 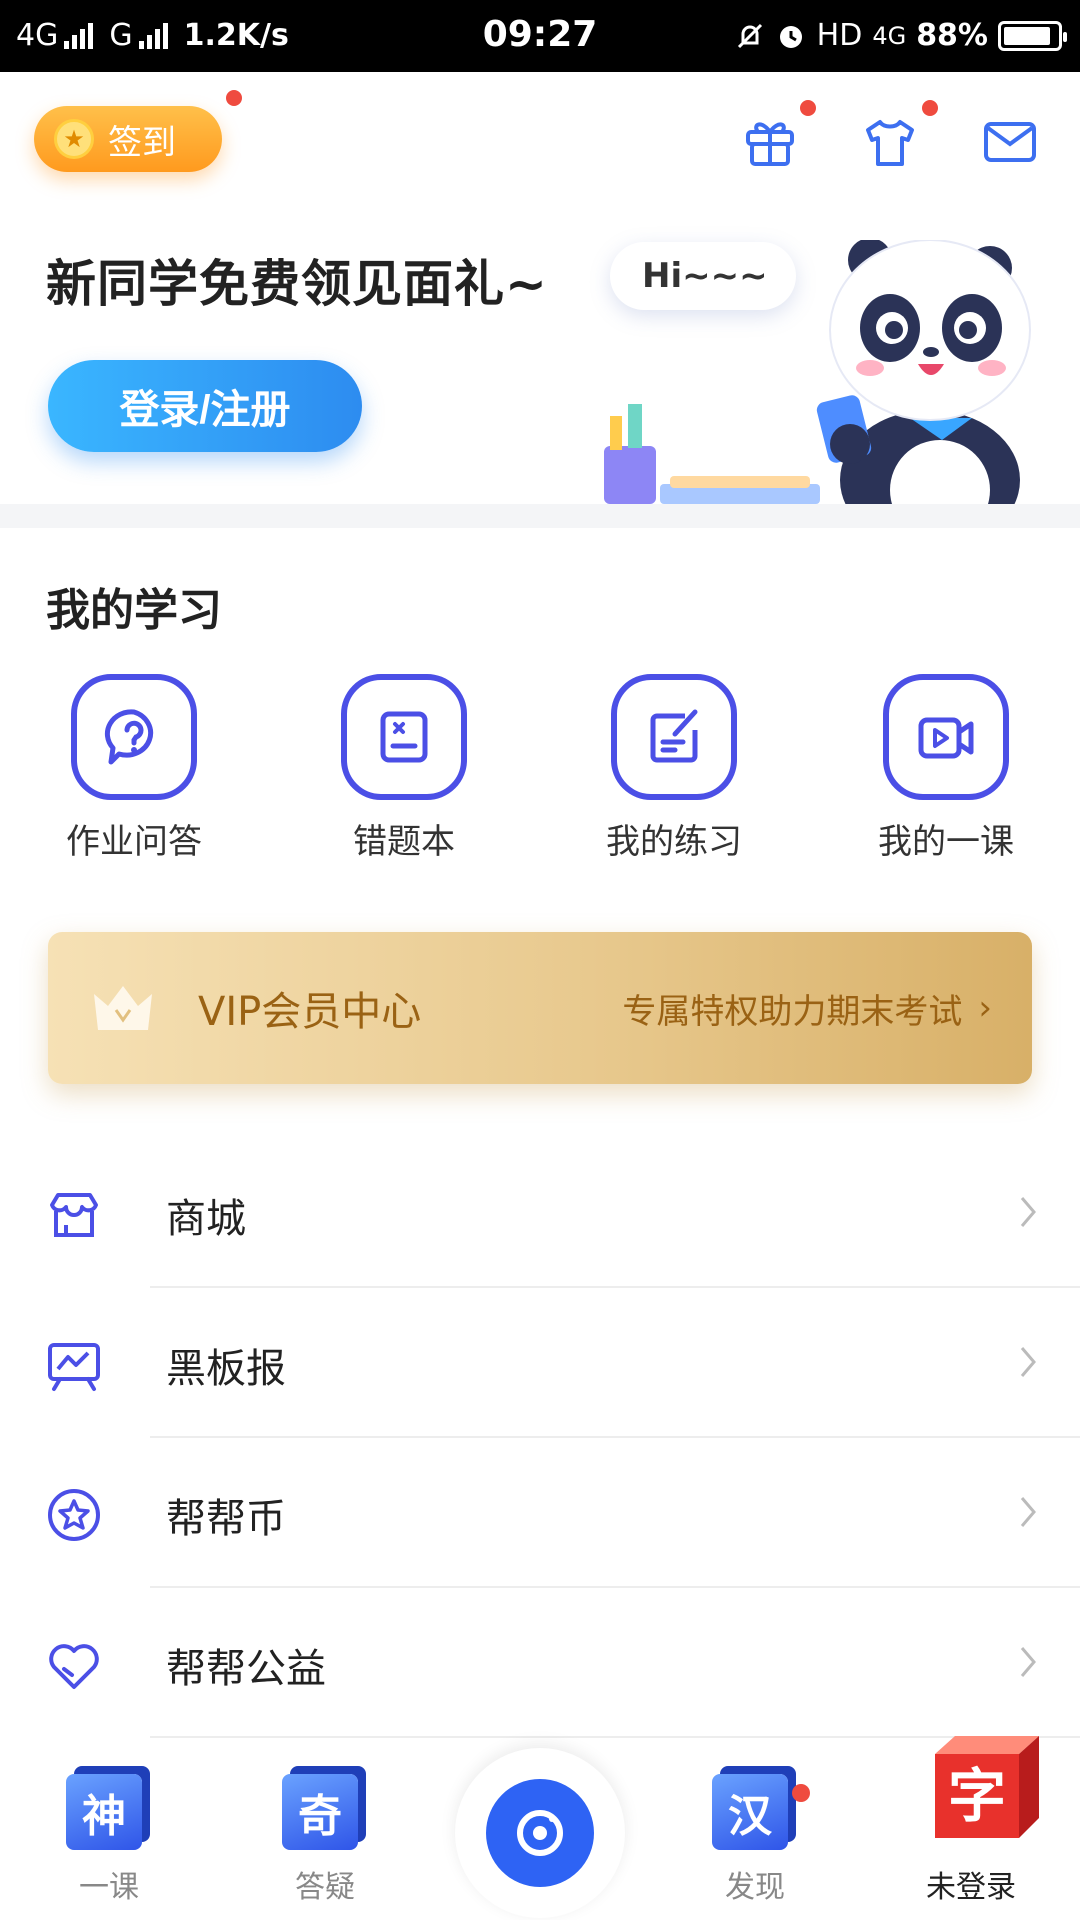 I want to click on tab-qa: 奇 答疑, so click(x=325, y=1835).